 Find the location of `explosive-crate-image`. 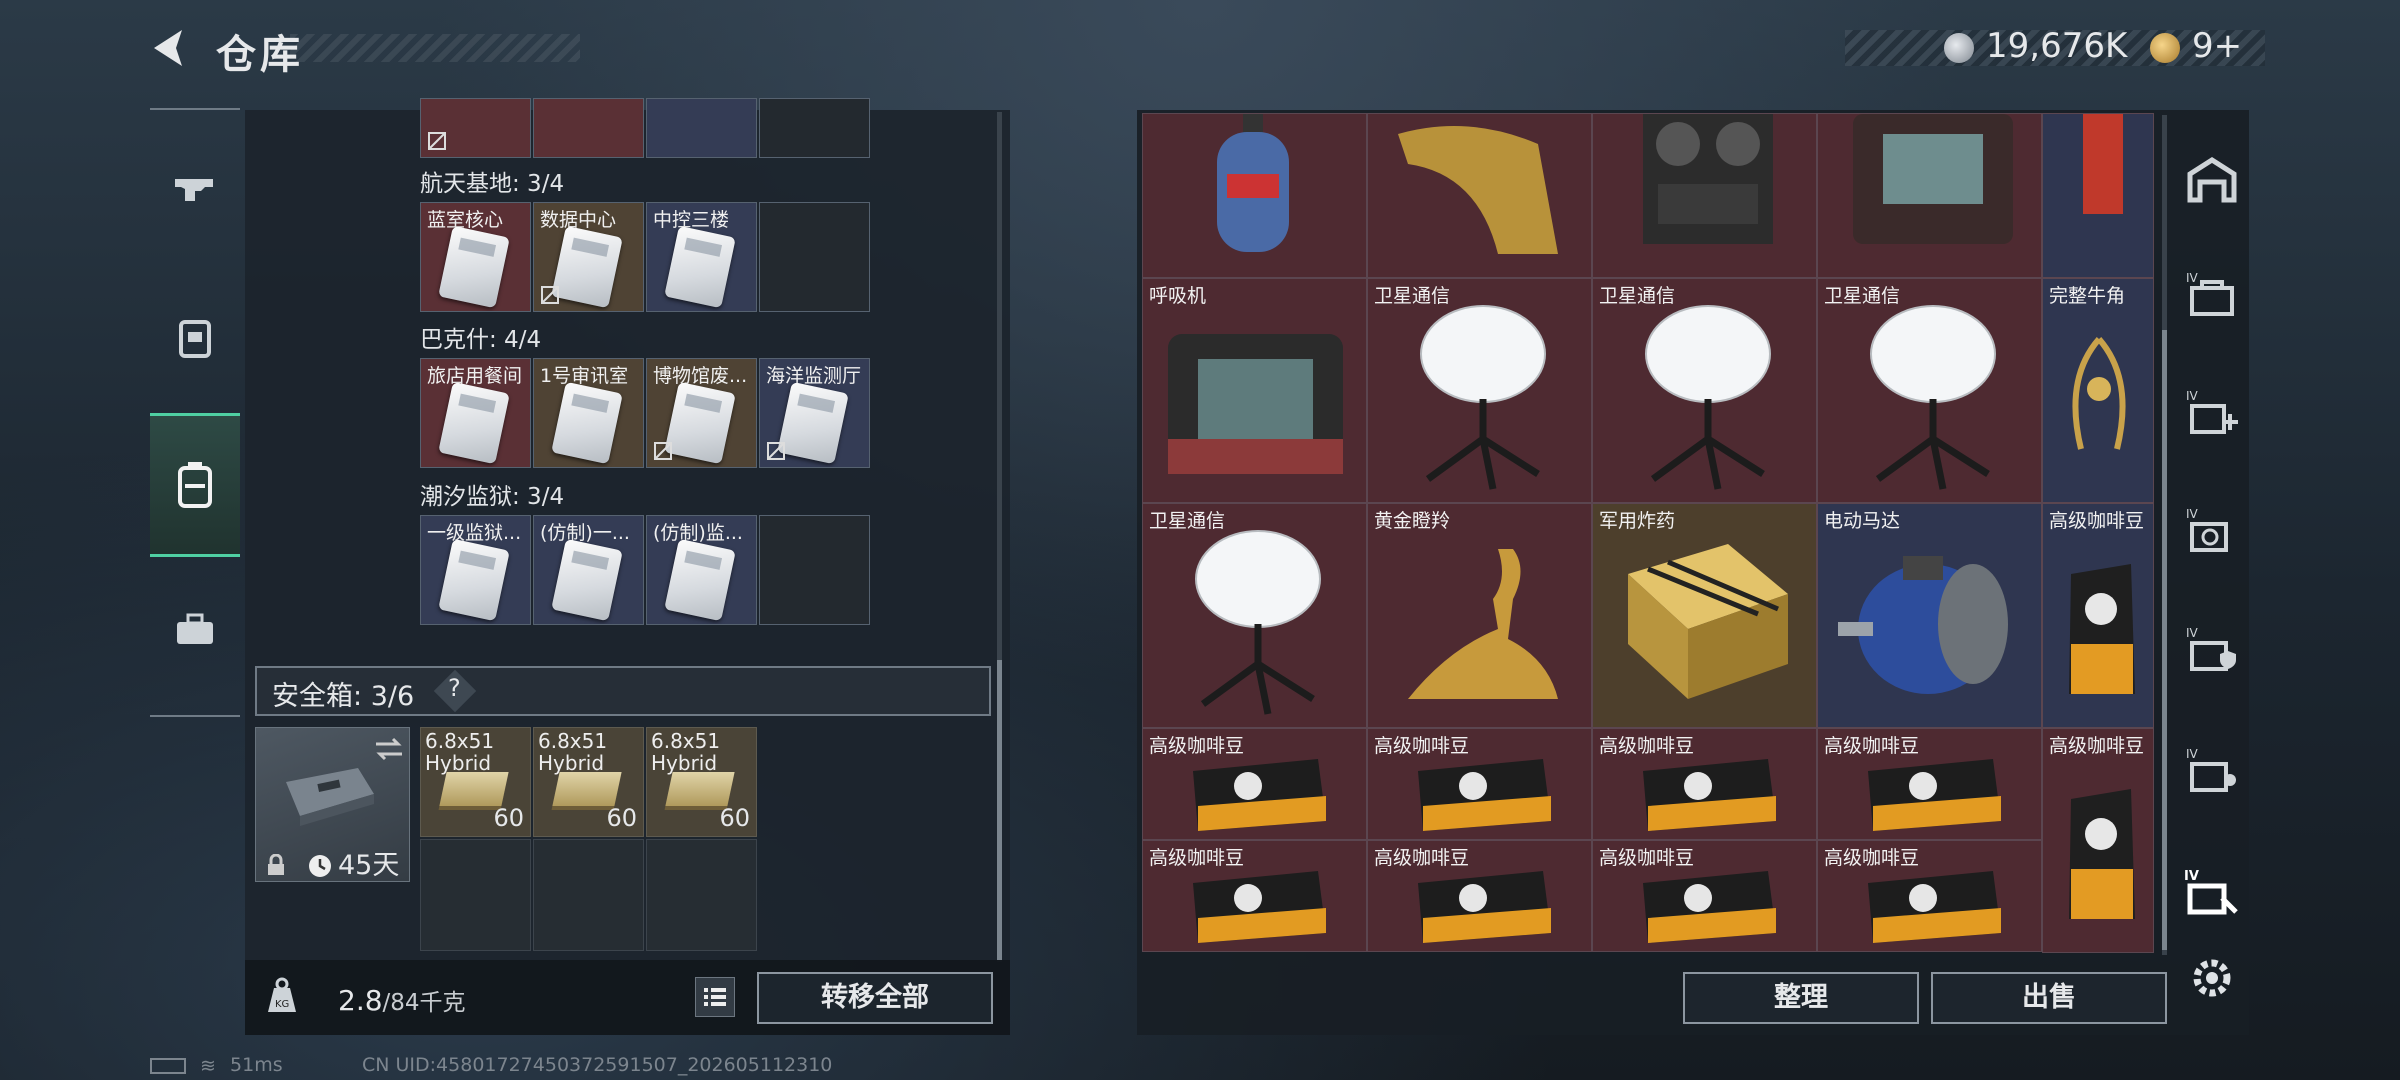

explosive-crate-image is located at coordinates (1708, 621).